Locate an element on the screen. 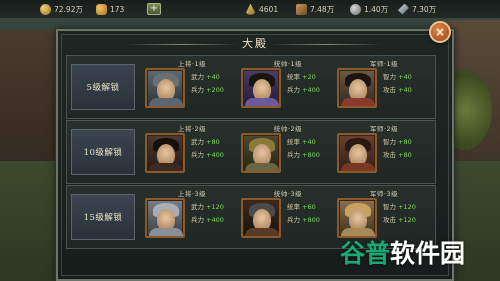 Image resolution: width=500 pixels, height=281 pixels. resource-iron: 7.30万 is located at coordinates (417, 9).